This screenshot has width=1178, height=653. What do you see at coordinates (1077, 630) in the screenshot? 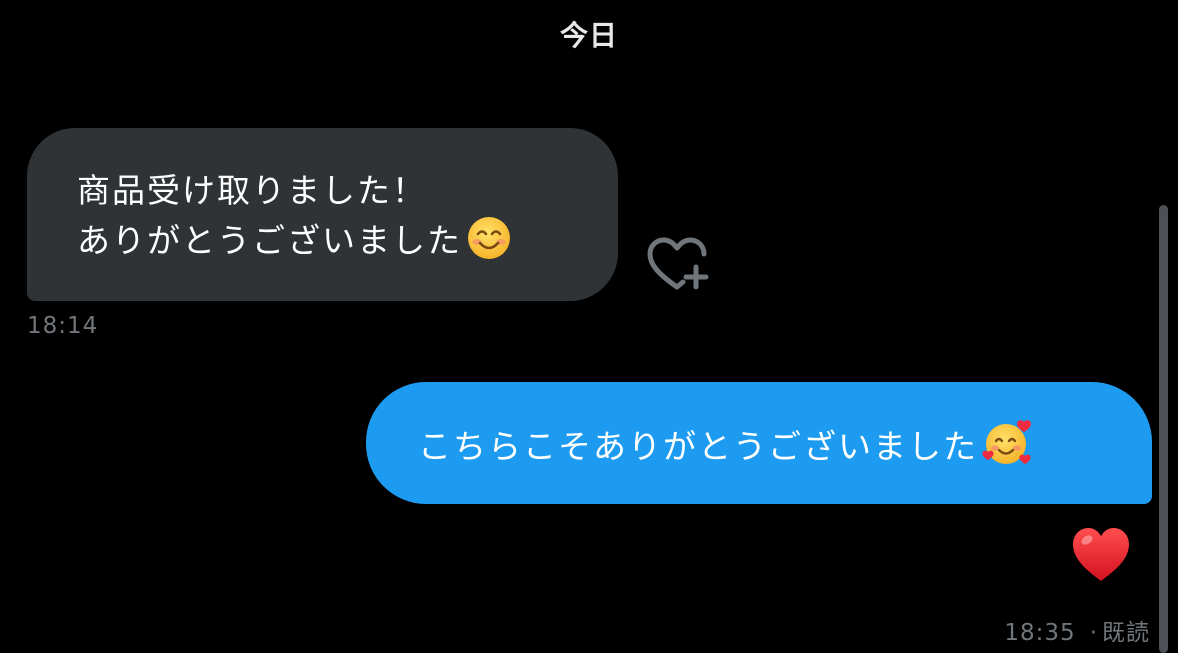
I see `message-meta: 18:35 · 既読` at bounding box center [1077, 630].